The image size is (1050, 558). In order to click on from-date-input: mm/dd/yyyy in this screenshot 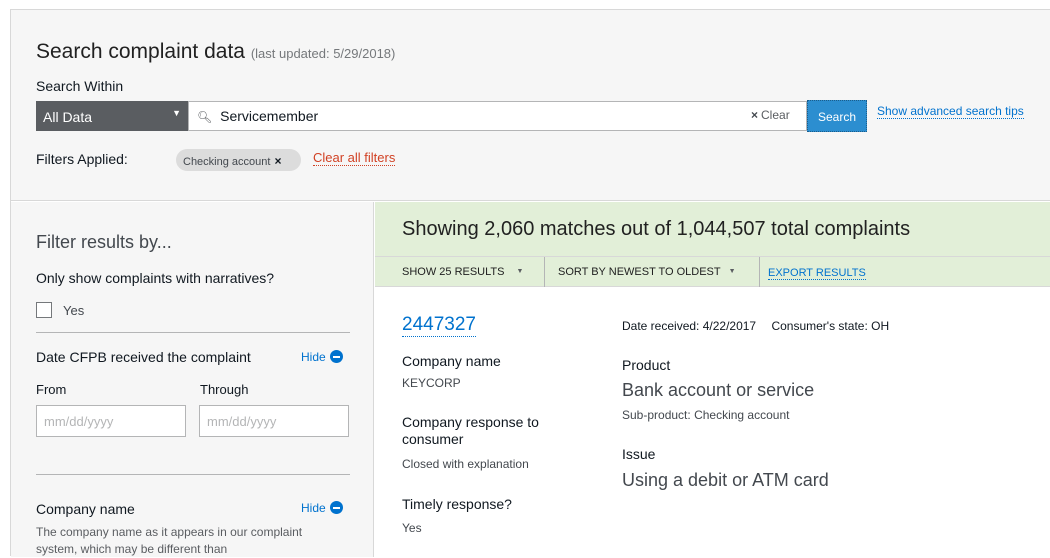, I will do `click(111, 421)`.